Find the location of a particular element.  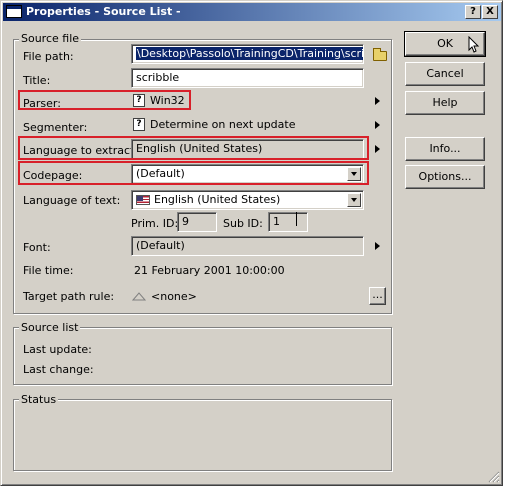

mouse-pointer-icon is located at coordinates (474, 46).